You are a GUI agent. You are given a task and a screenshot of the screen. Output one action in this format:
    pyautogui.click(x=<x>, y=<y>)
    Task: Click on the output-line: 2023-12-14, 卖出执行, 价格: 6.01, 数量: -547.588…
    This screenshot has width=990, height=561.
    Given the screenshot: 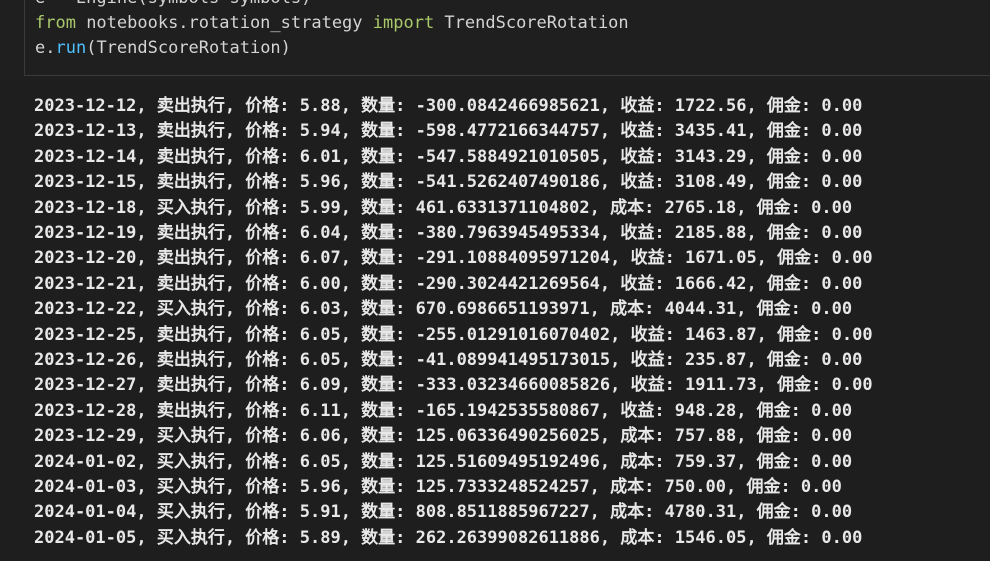 What is the action you would take?
    pyautogui.click(x=448, y=156)
    